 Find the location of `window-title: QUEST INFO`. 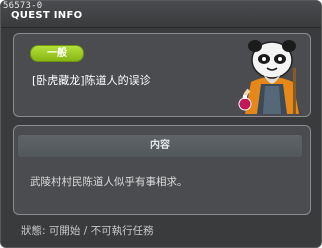

window-title: QUEST INFO is located at coordinates (47, 15).